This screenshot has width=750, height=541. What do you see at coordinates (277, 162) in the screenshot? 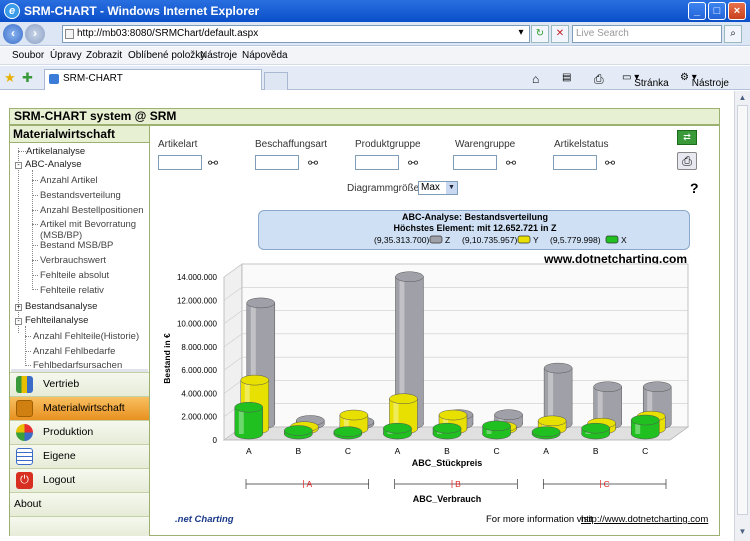
I see `filter-input-beschaffungsart` at bounding box center [277, 162].